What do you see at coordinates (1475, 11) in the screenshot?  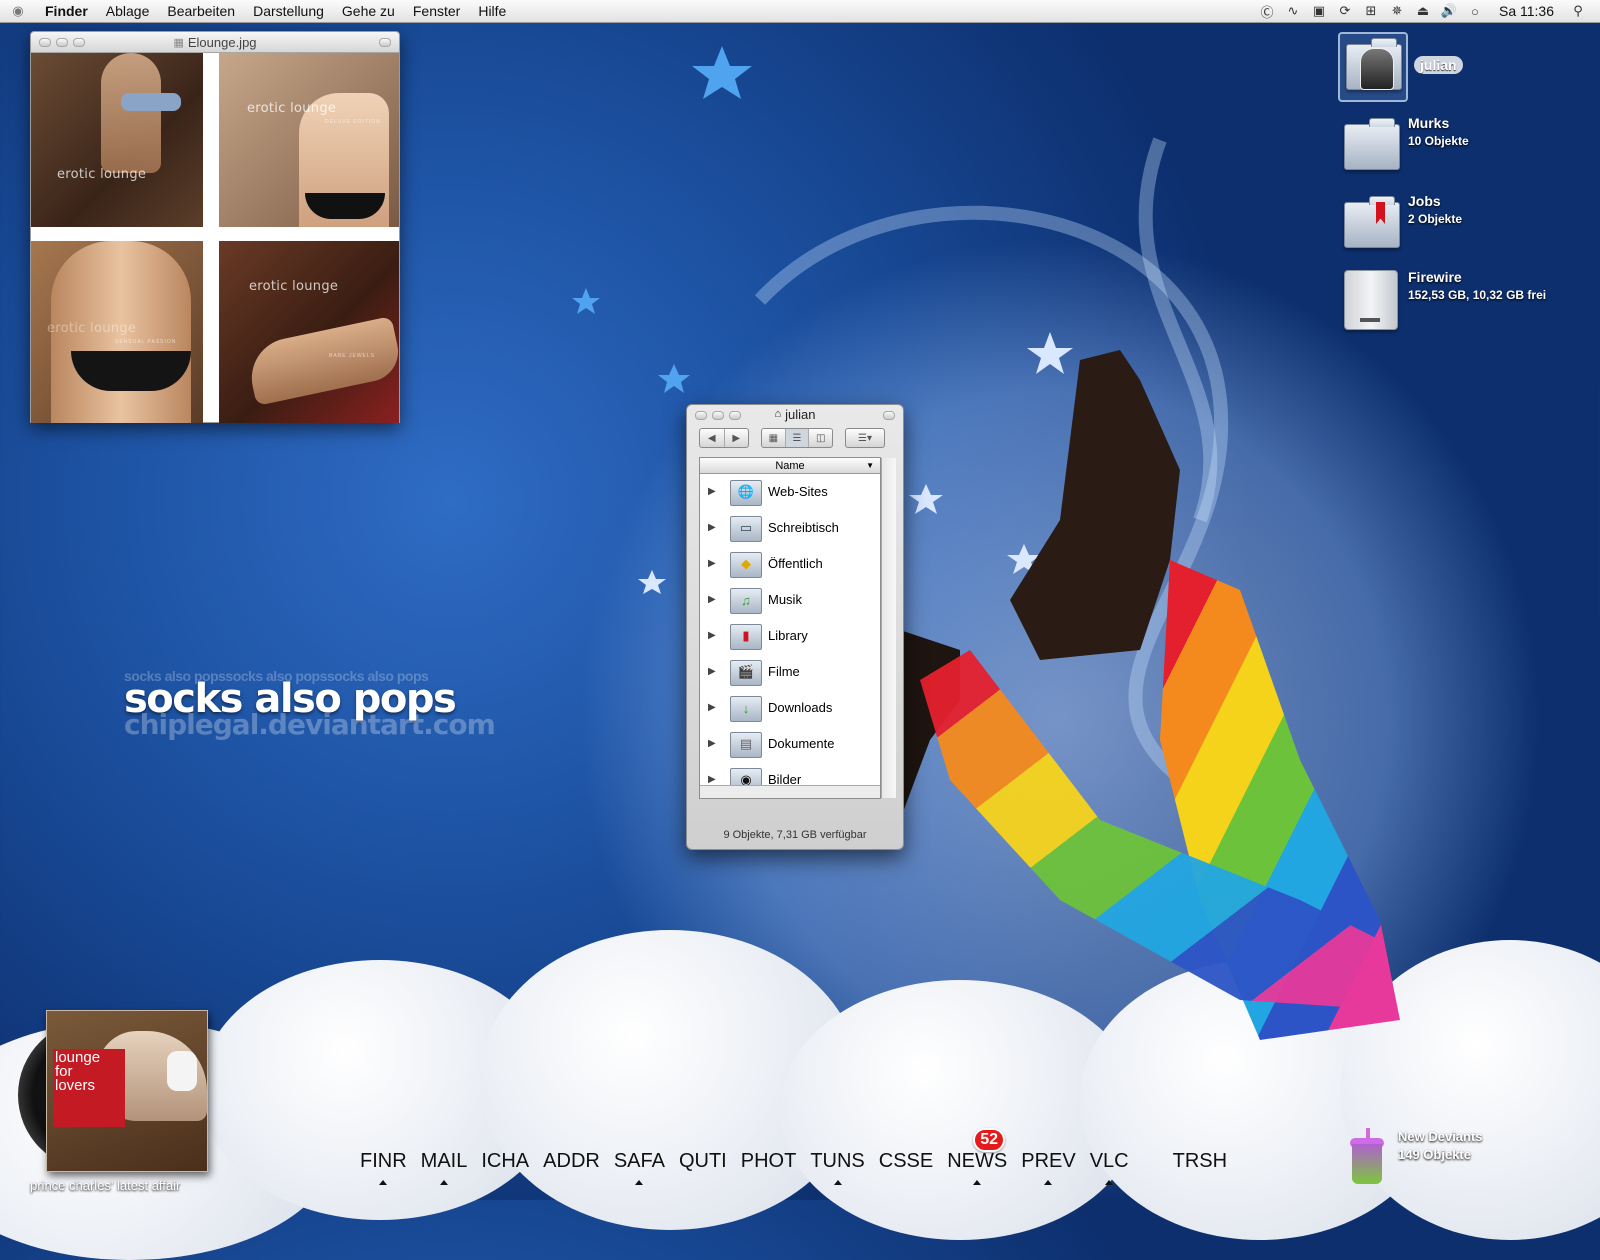 I see `chat-status-icon: ○` at bounding box center [1475, 11].